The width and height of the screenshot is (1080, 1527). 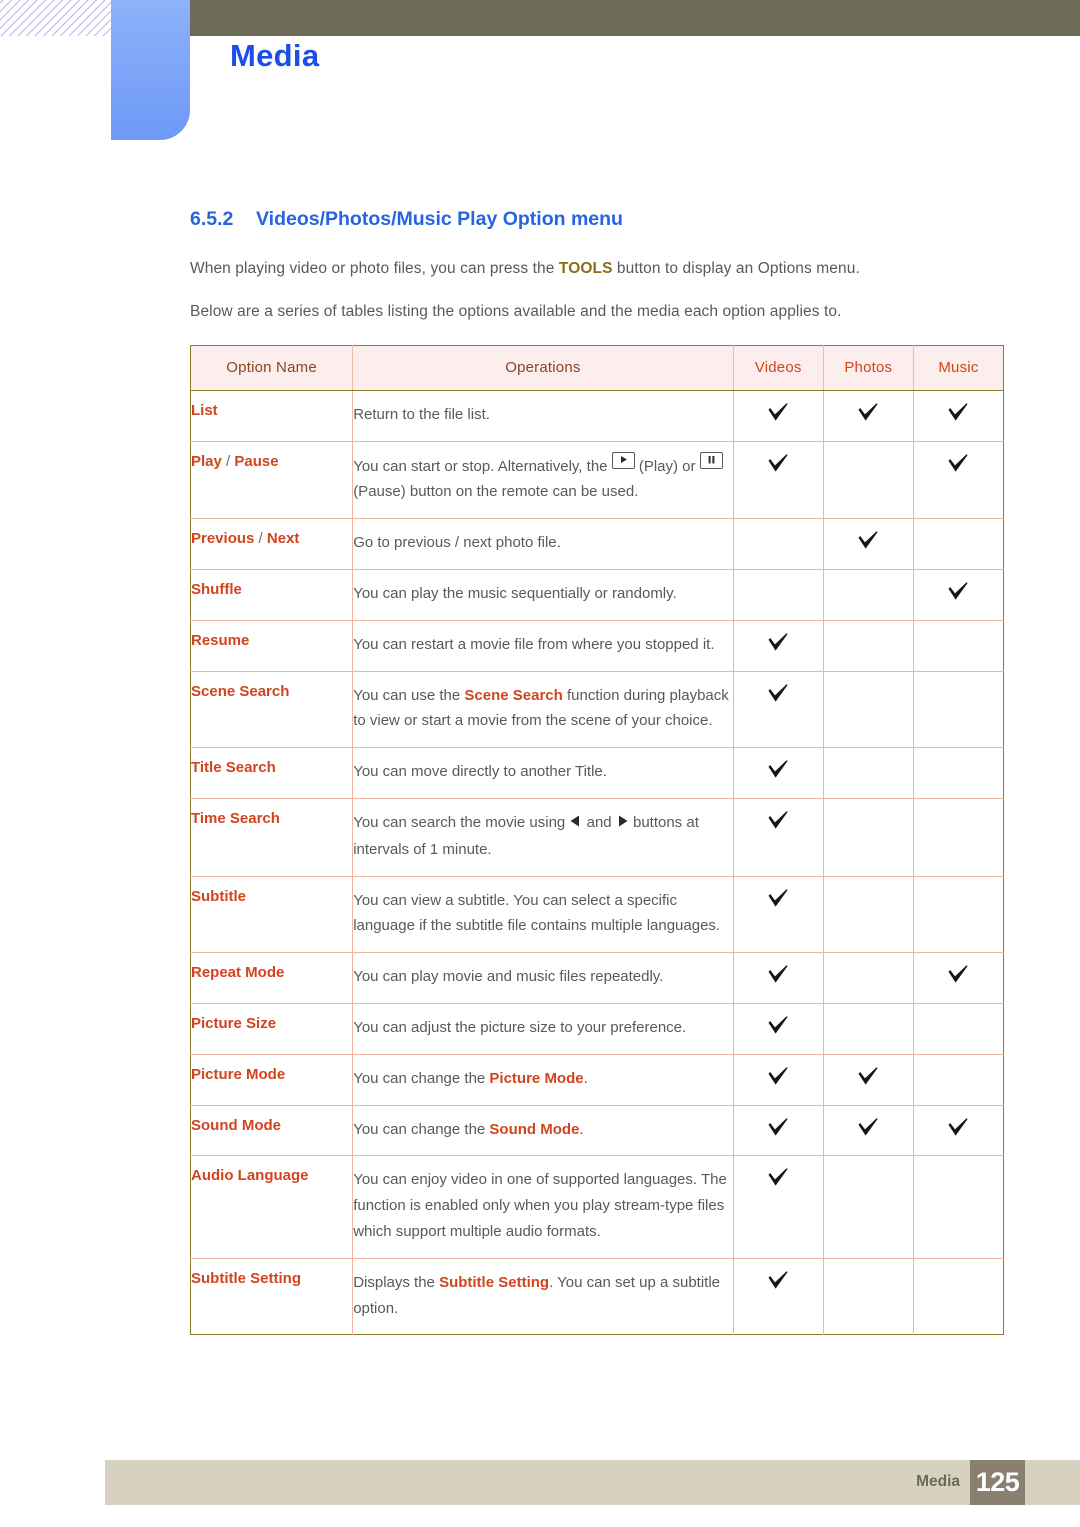 What do you see at coordinates (250, 1176) in the screenshot?
I see `option-name-keyword: Audio Language` at bounding box center [250, 1176].